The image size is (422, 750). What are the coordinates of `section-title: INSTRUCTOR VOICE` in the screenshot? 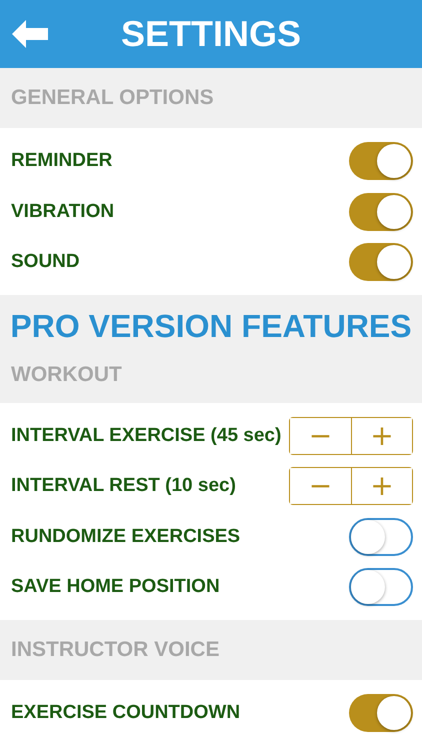 It's located at (115, 650).